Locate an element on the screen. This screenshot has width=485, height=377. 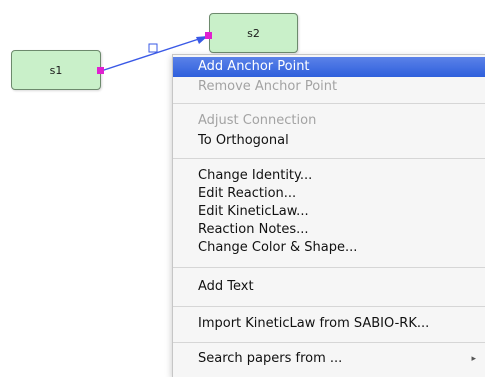
species-node-s2-label: s2 is located at coordinates (253, 33).